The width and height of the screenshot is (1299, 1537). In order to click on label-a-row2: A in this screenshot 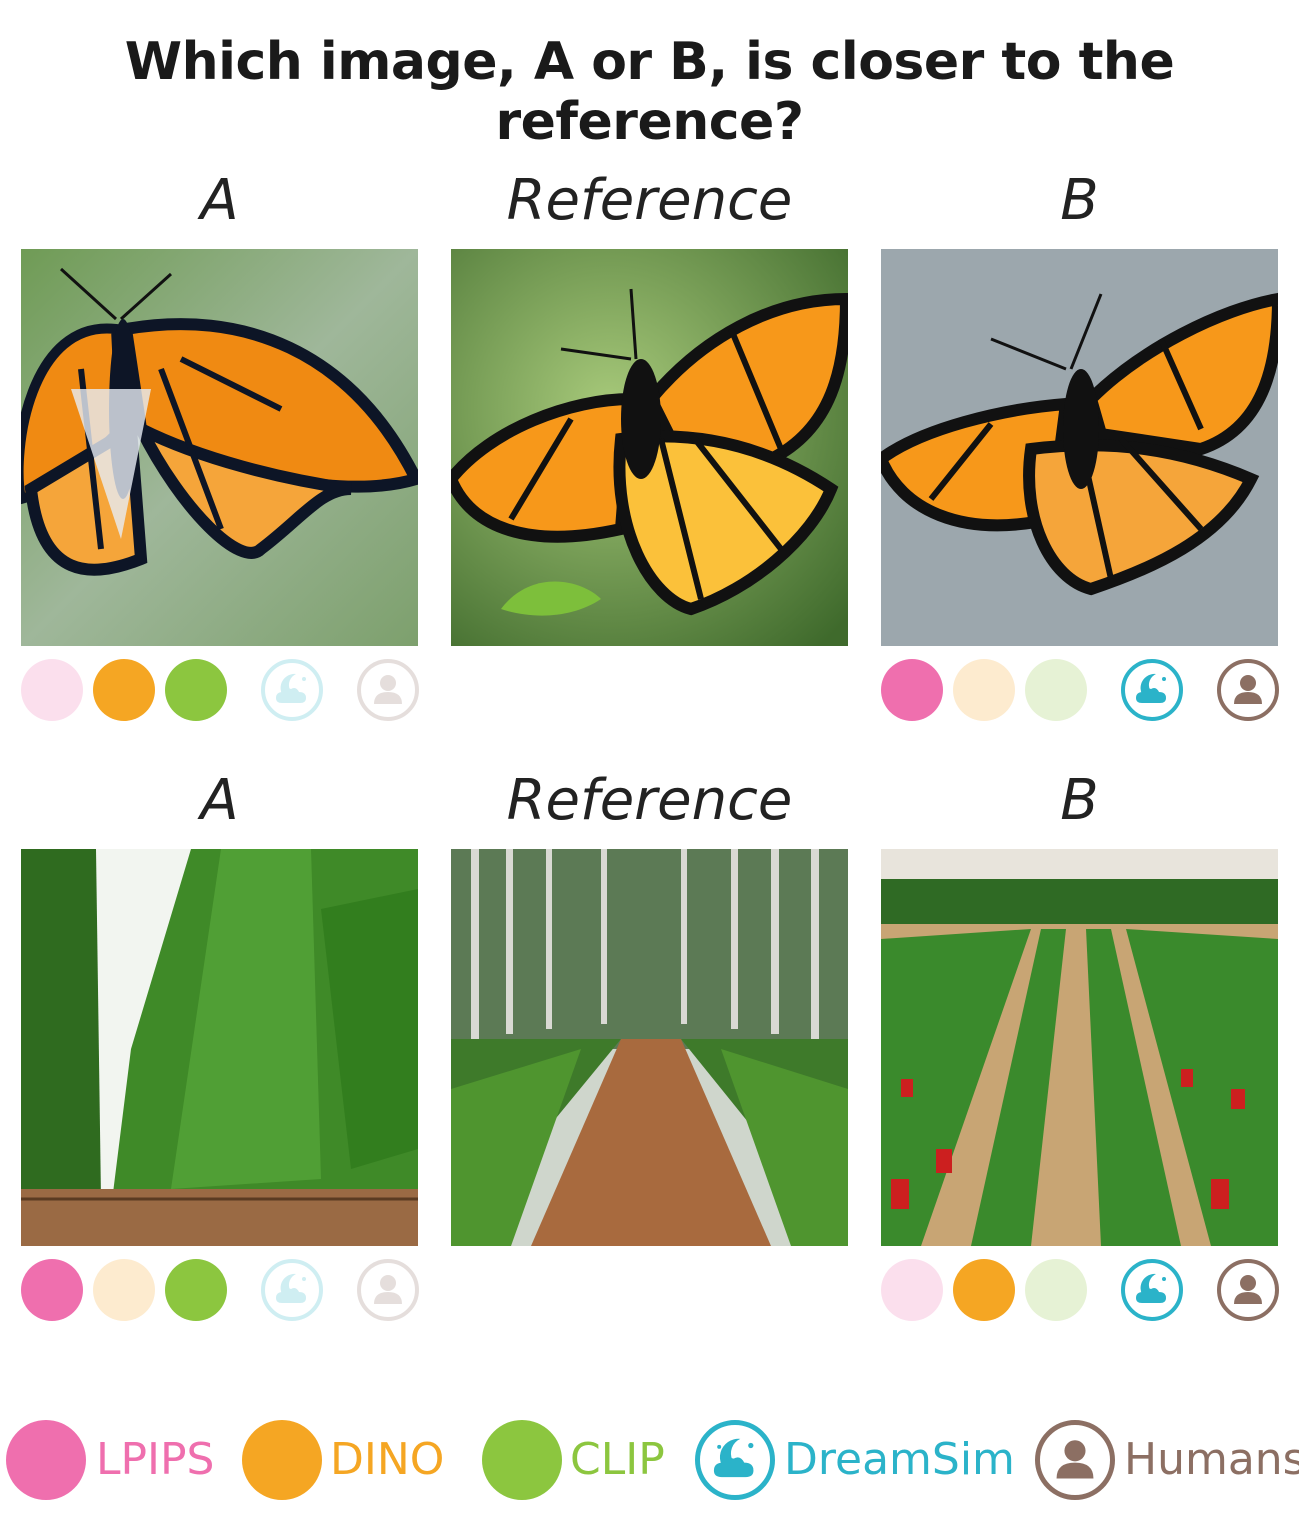, I will do `click(219, 800)`.